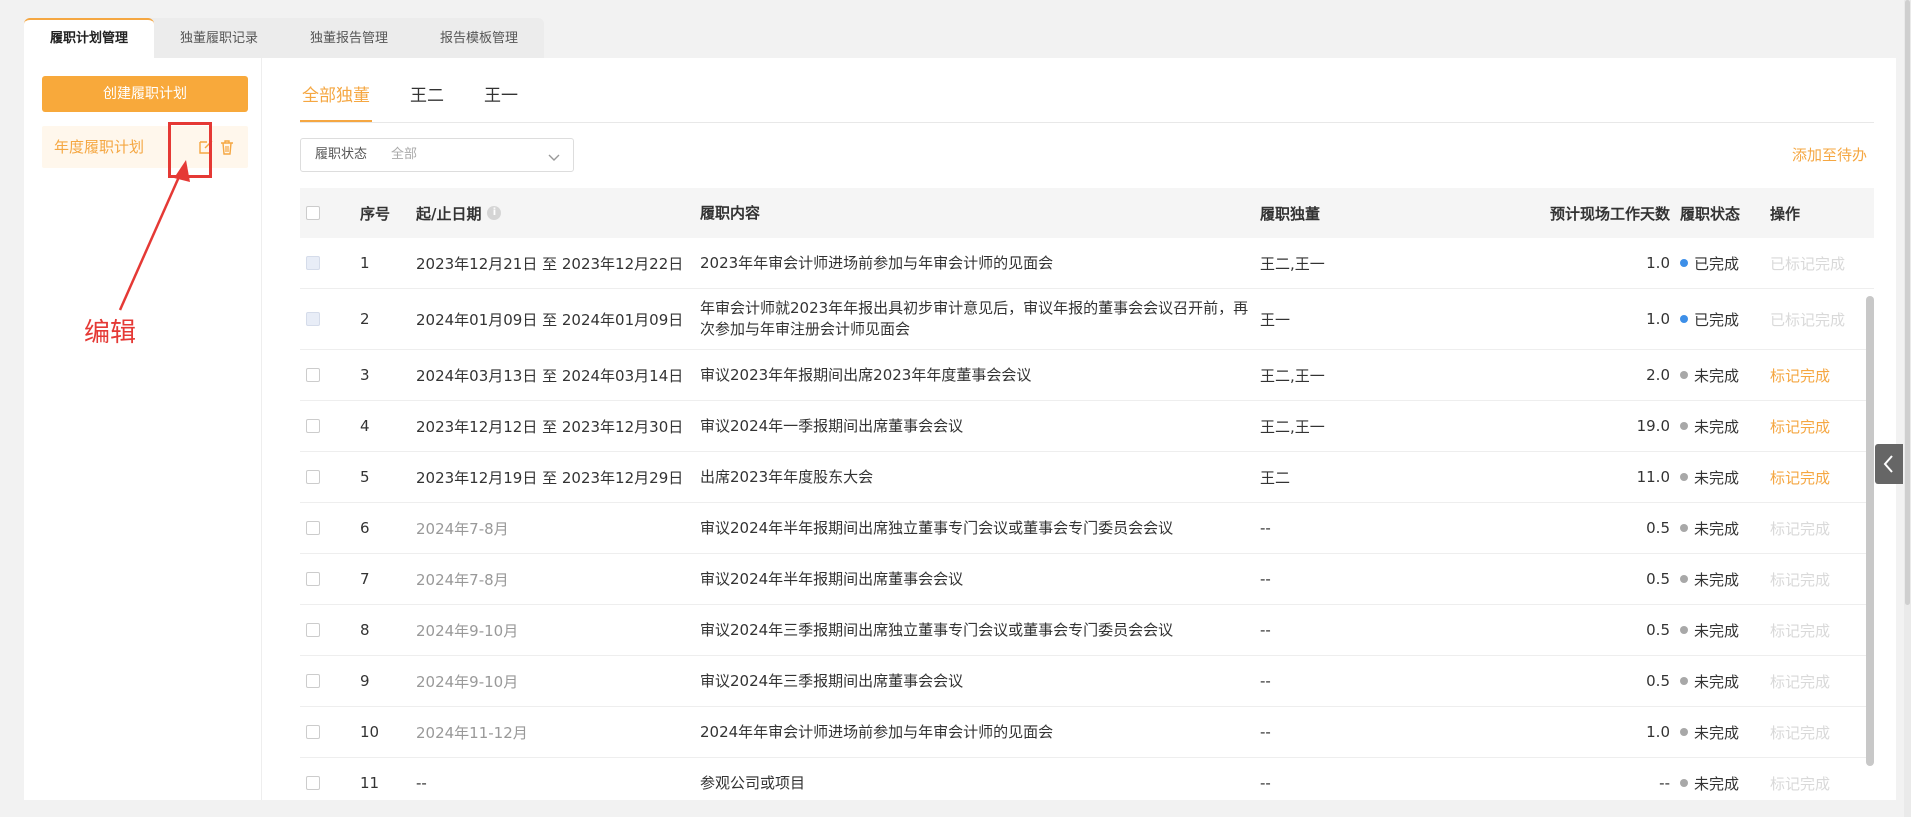 The width and height of the screenshot is (1911, 817). I want to click on tab-director-records: 独董履职记录, so click(219, 38).